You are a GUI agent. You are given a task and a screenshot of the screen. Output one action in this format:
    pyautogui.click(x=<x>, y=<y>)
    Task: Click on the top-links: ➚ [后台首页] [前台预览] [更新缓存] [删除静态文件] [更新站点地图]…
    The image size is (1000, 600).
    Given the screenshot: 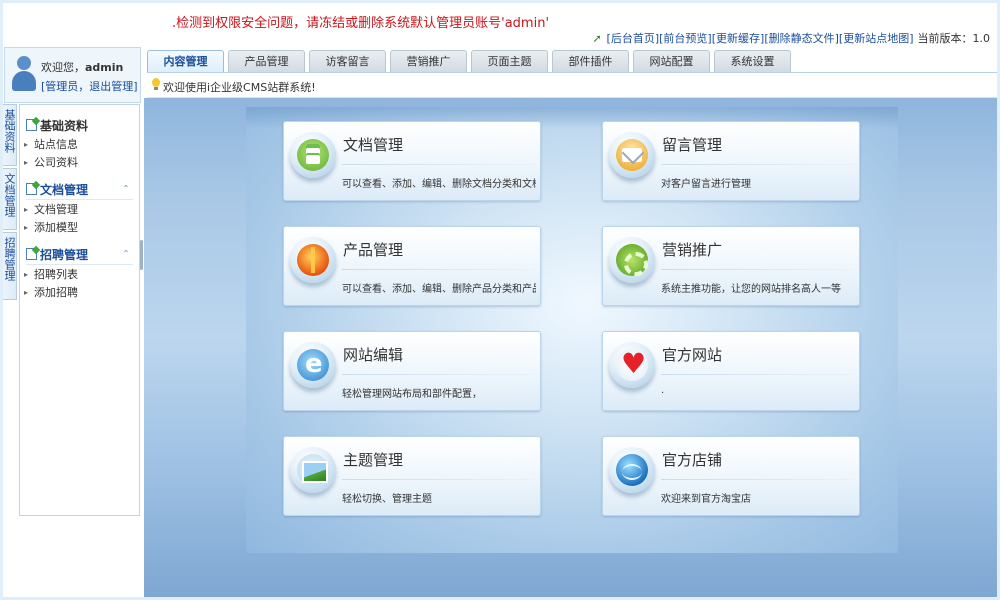 What is the action you would take?
    pyautogui.click(x=791, y=38)
    